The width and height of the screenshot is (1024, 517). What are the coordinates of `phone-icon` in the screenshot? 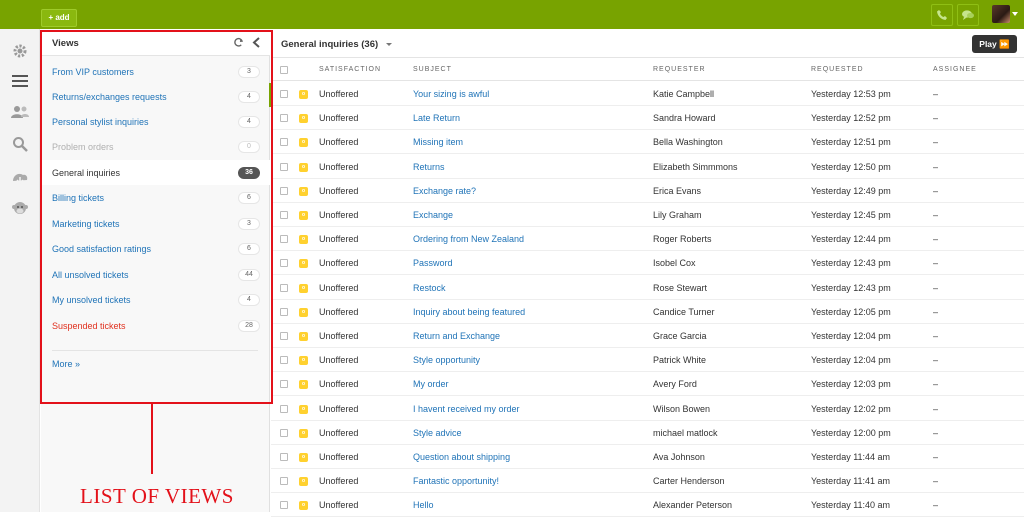 It's located at (942, 15).